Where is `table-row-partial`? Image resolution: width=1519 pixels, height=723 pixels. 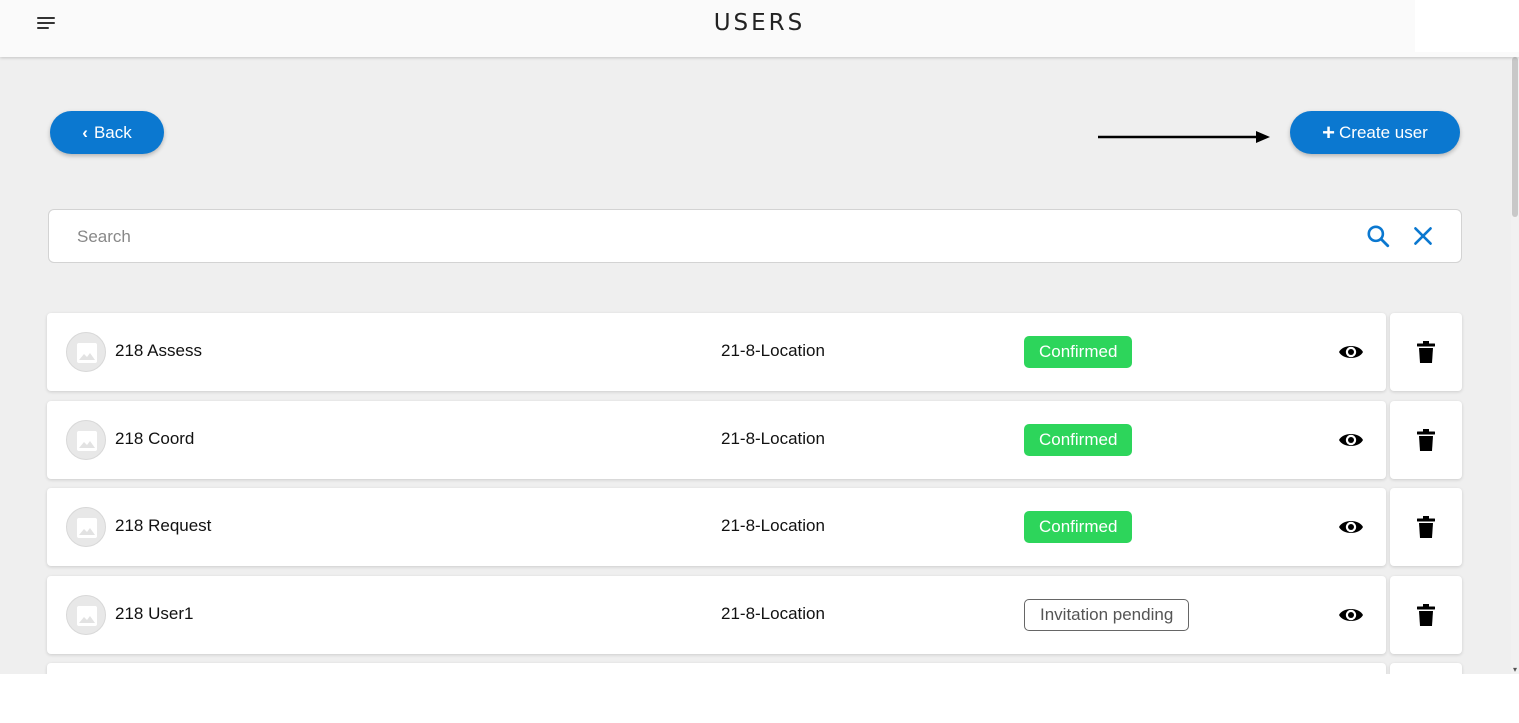 table-row-partial is located at coordinates (716, 668).